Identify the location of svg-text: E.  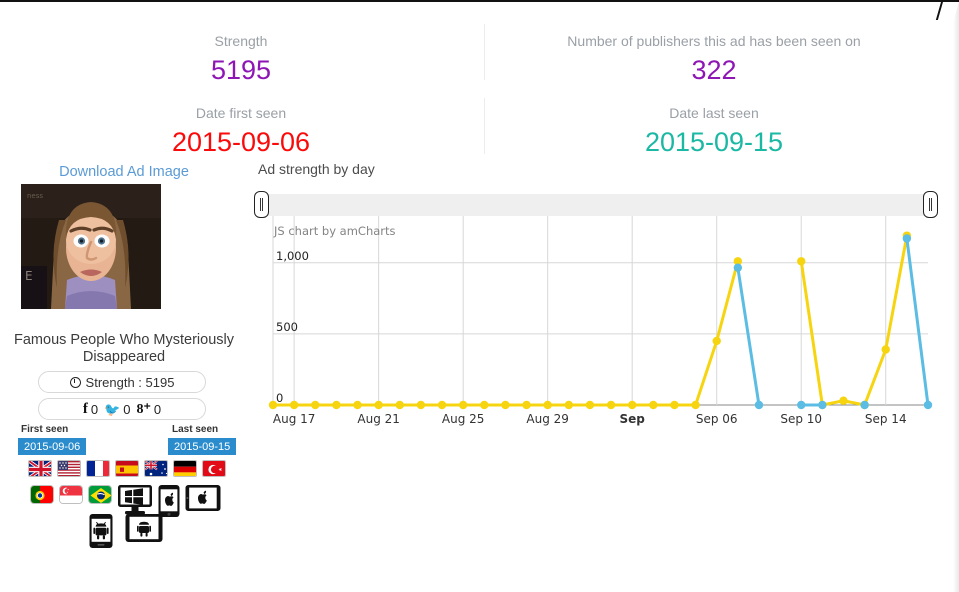
(29, 276).